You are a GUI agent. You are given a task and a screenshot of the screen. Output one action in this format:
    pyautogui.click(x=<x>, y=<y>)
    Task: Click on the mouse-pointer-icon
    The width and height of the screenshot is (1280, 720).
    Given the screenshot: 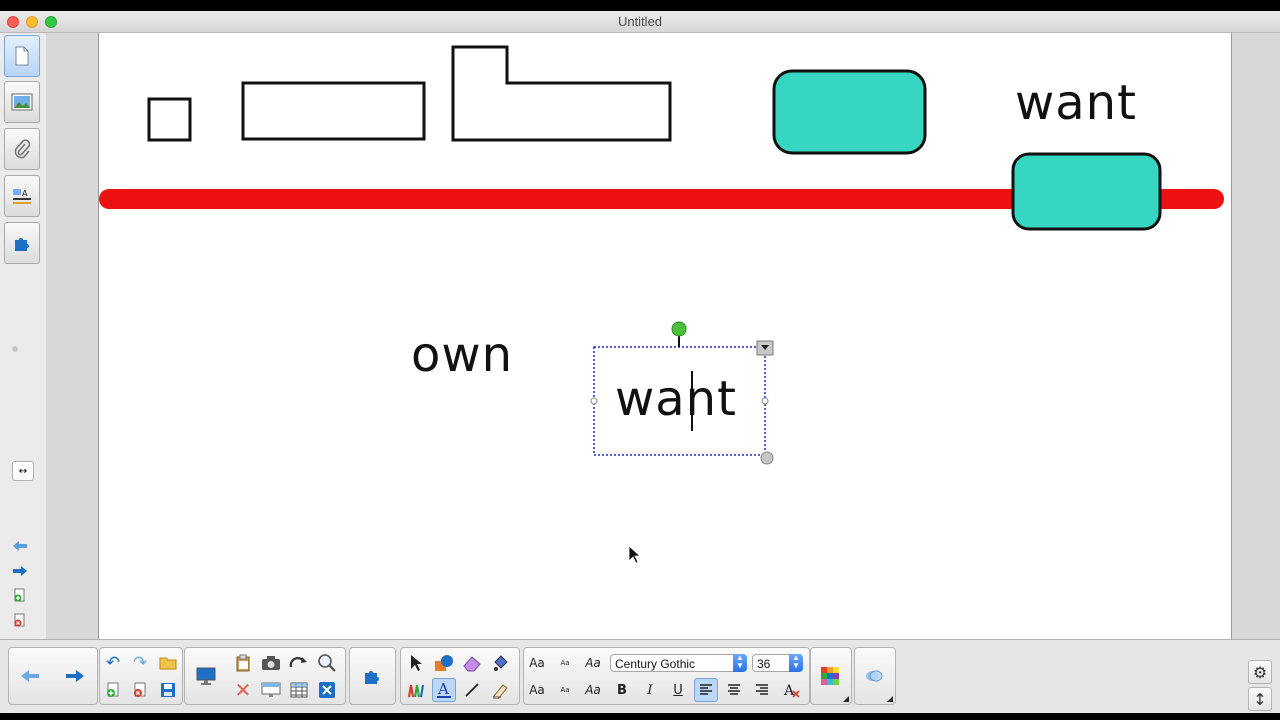 What is the action you would take?
    pyautogui.click(x=635, y=554)
    